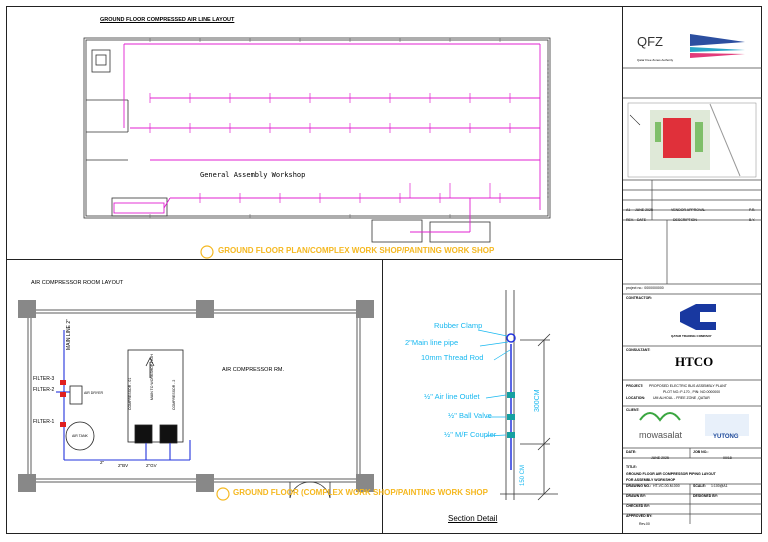 The height and width of the screenshot is (542, 768). Describe the element at coordinates (638, 506) in the screenshot. I see `checked-by-label: CHECKED BY:` at that location.